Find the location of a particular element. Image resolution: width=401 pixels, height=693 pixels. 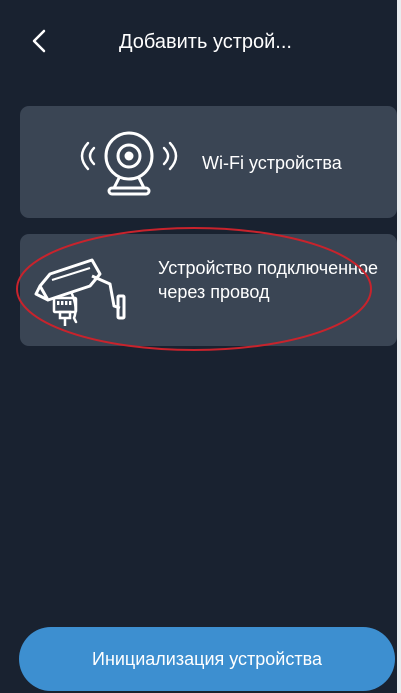

back-button is located at coordinates (40, 41).